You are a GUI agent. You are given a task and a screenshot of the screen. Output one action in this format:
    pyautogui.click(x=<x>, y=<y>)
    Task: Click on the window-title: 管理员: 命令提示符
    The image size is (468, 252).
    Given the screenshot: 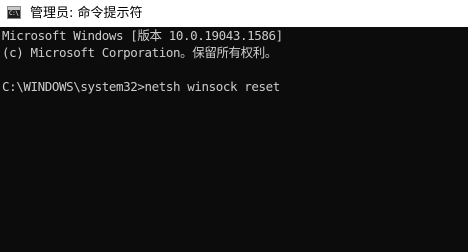 What is the action you would take?
    pyautogui.click(x=86, y=13)
    